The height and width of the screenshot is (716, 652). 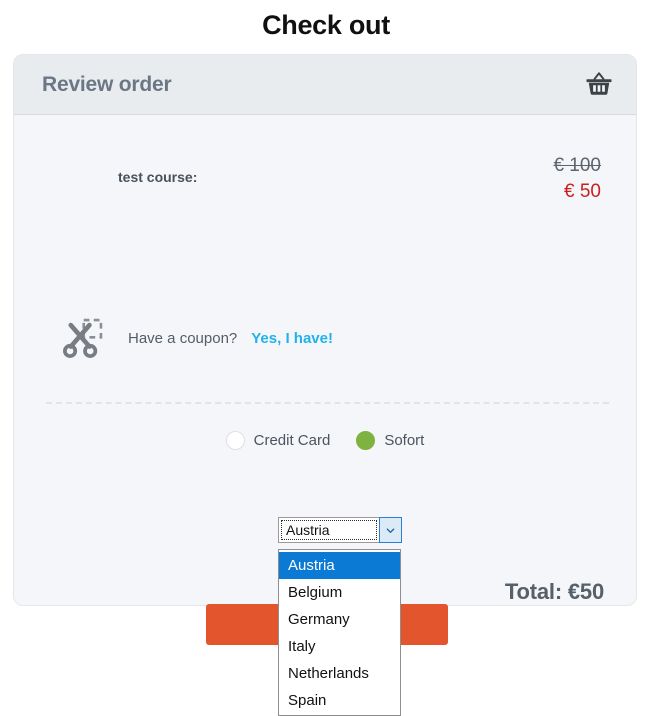 I want to click on payment-option-sofort-label: Sofort, so click(x=404, y=440).